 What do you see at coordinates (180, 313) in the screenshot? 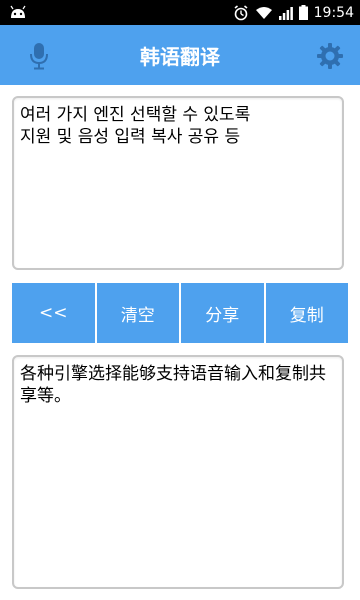
I see `action-button-row: << 清空 分享 复制` at bounding box center [180, 313].